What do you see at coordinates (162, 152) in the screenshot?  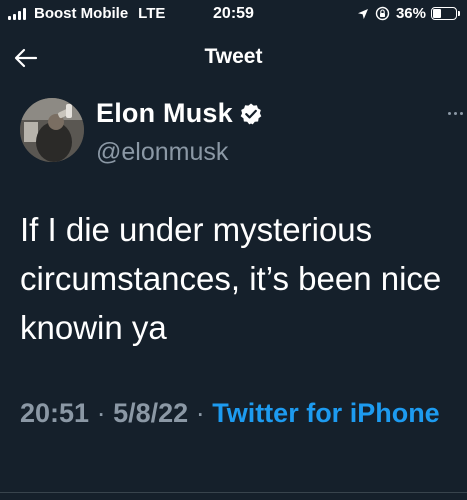 I see `author-handle: @elonmusk` at bounding box center [162, 152].